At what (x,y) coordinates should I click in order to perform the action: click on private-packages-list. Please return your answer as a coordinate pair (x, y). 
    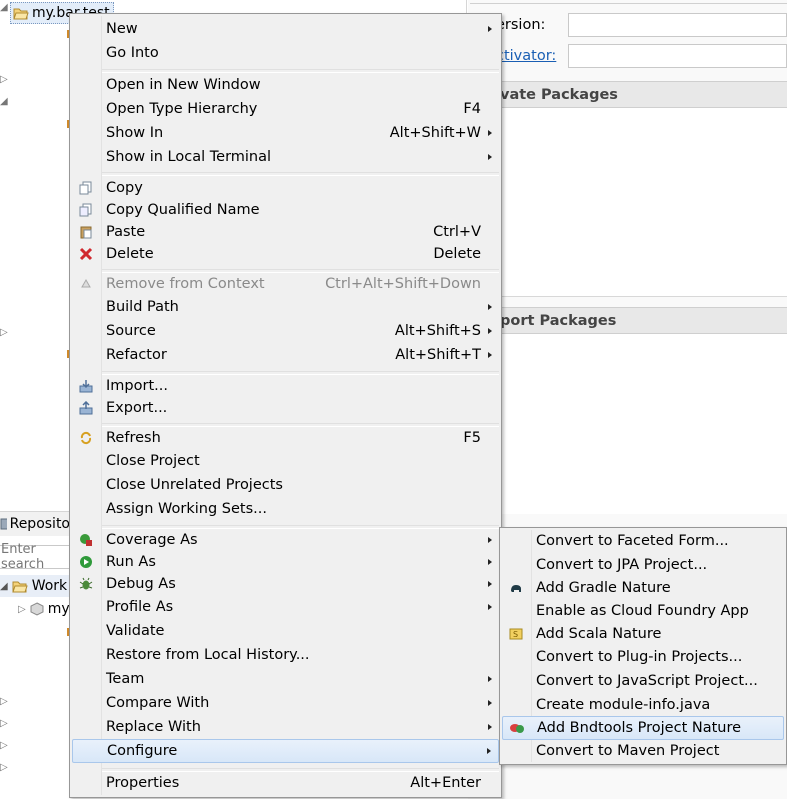
    Looking at the image, I should click on (628, 202).